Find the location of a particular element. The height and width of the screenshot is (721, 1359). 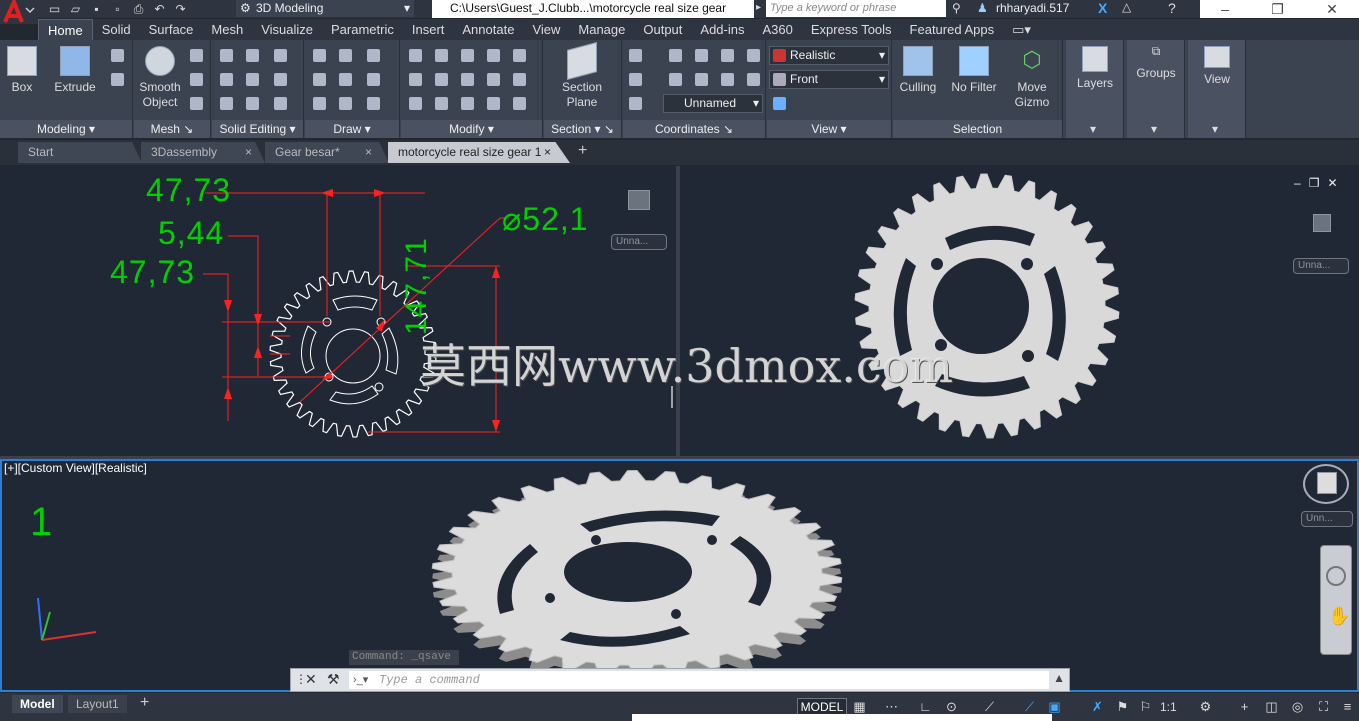

tab-surface: Surface is located at coordinates (171, 29).